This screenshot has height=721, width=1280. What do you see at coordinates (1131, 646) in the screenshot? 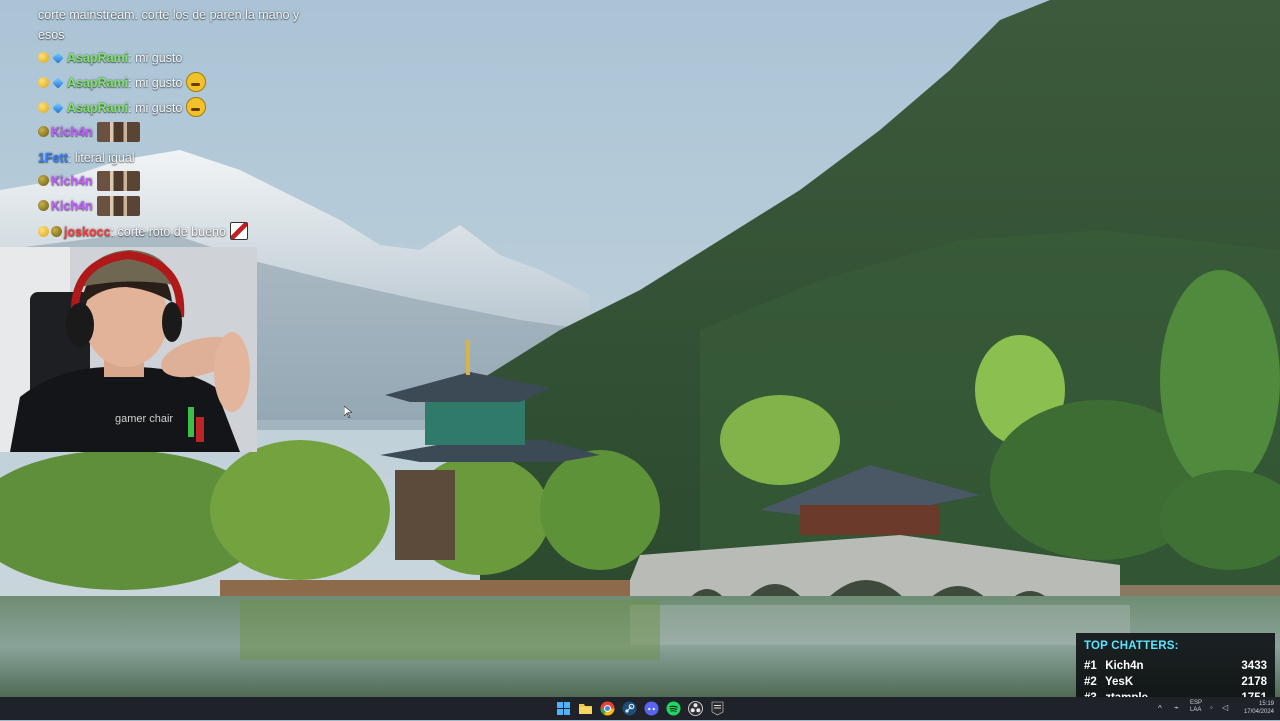
I see `top-chatters-title: TOP CHATTERS:` at bounding box center [1131, 646].